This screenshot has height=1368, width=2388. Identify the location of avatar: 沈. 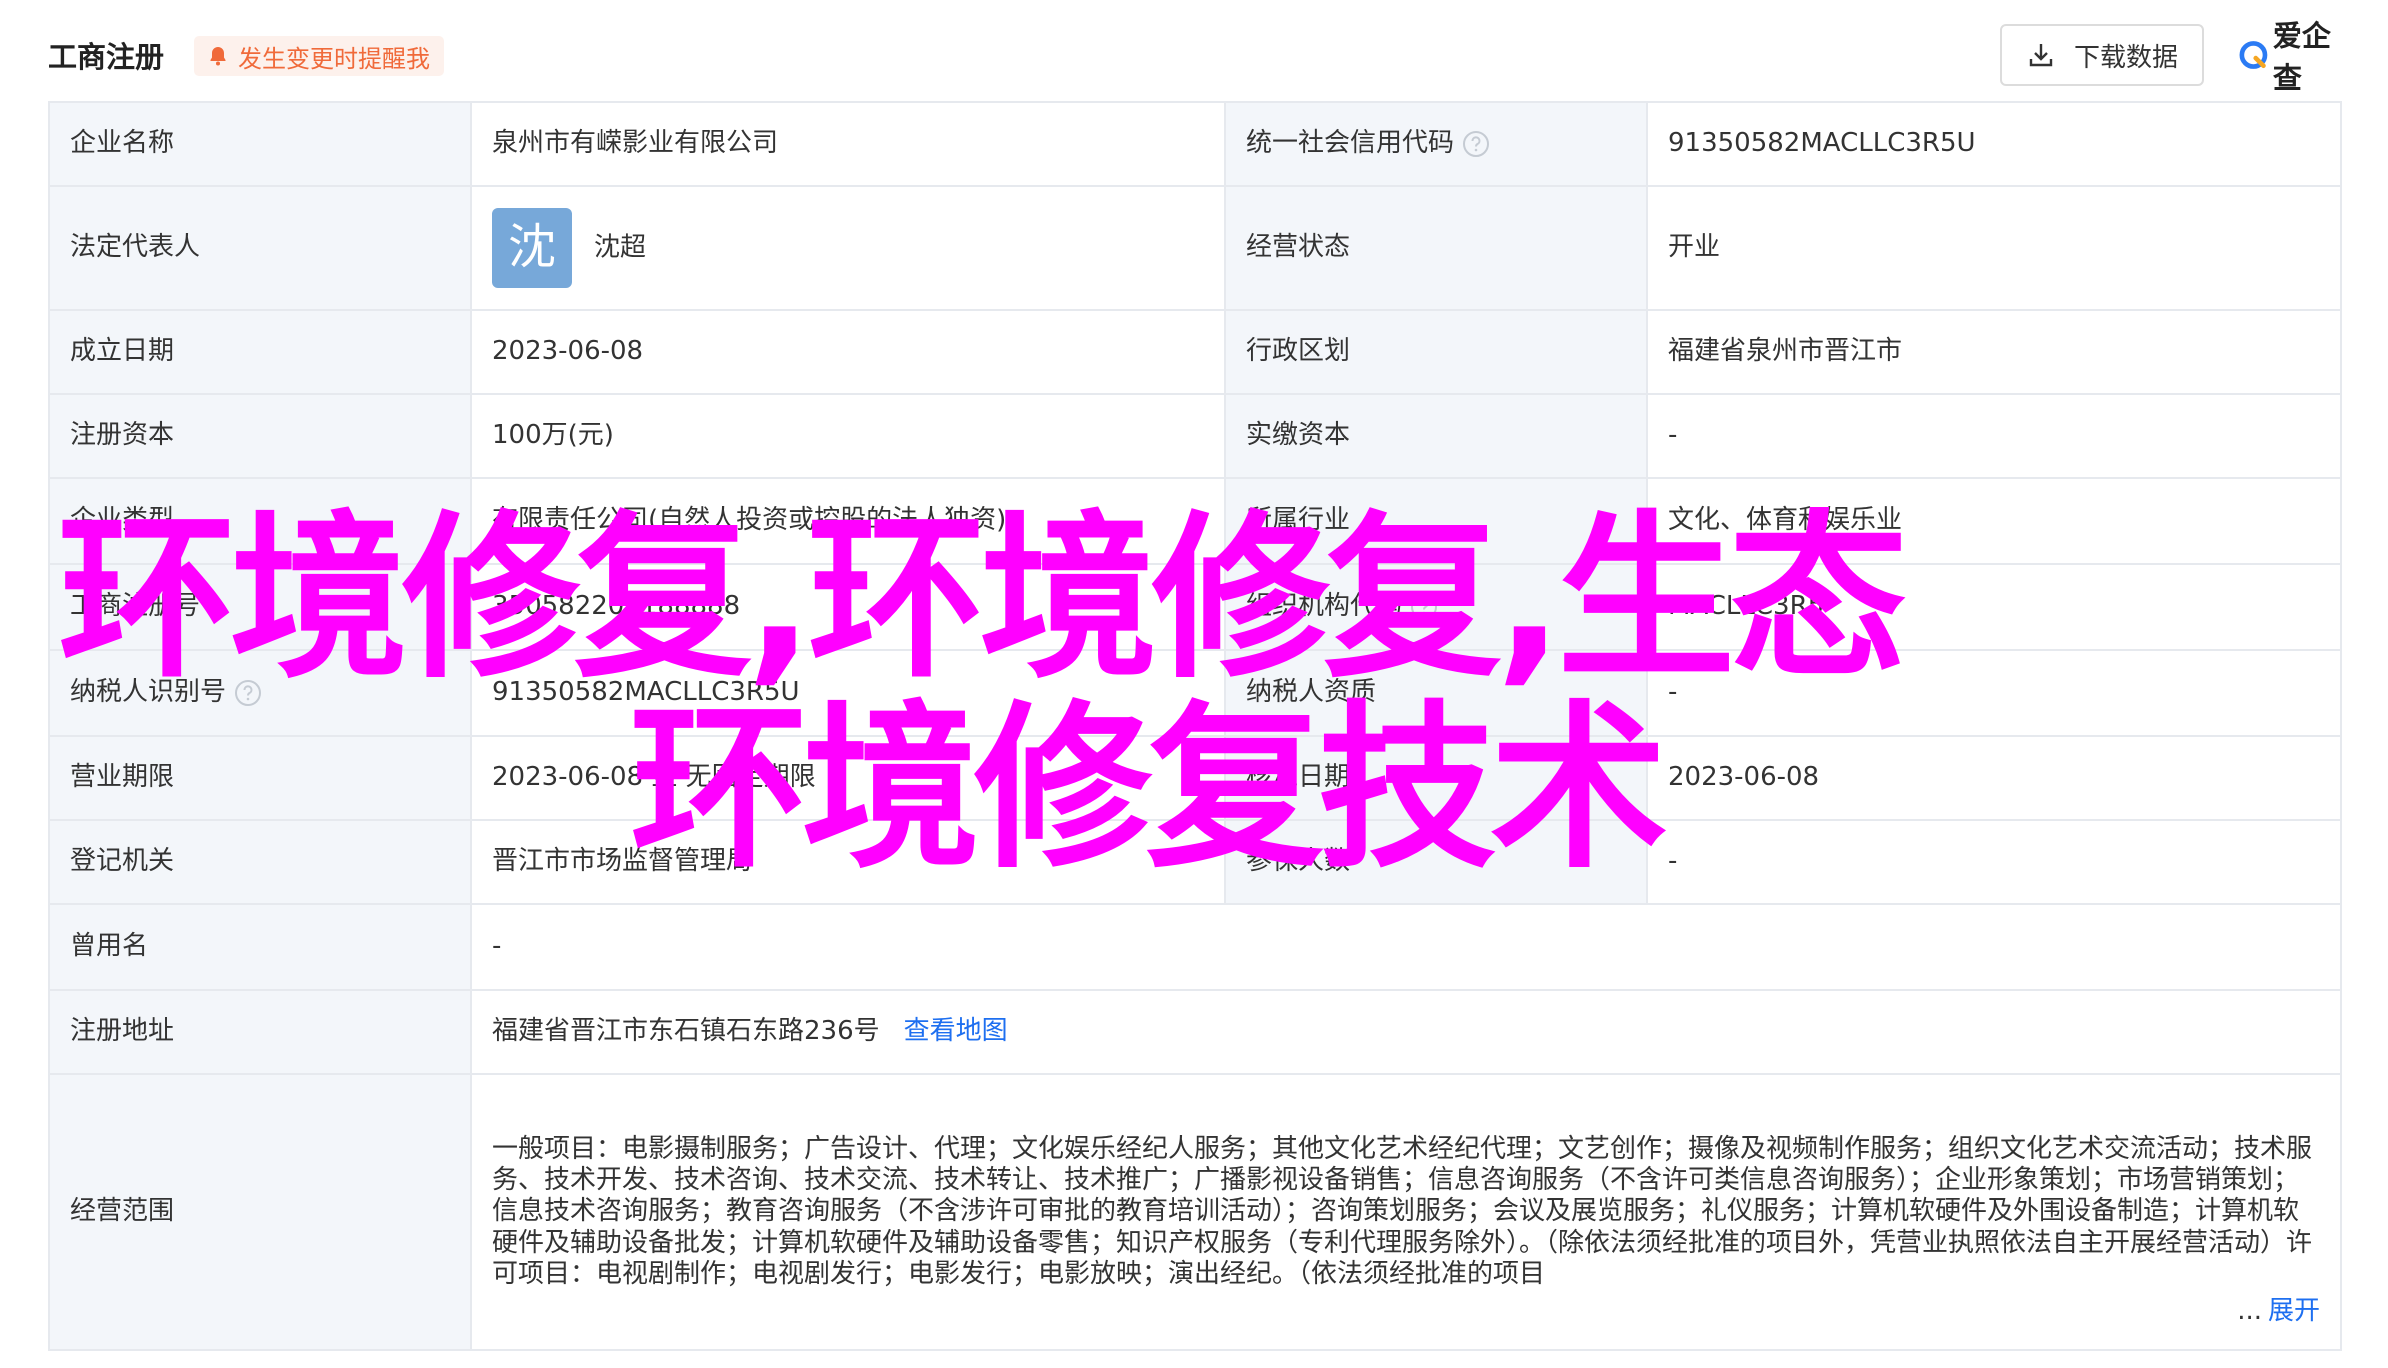
(532, 248).